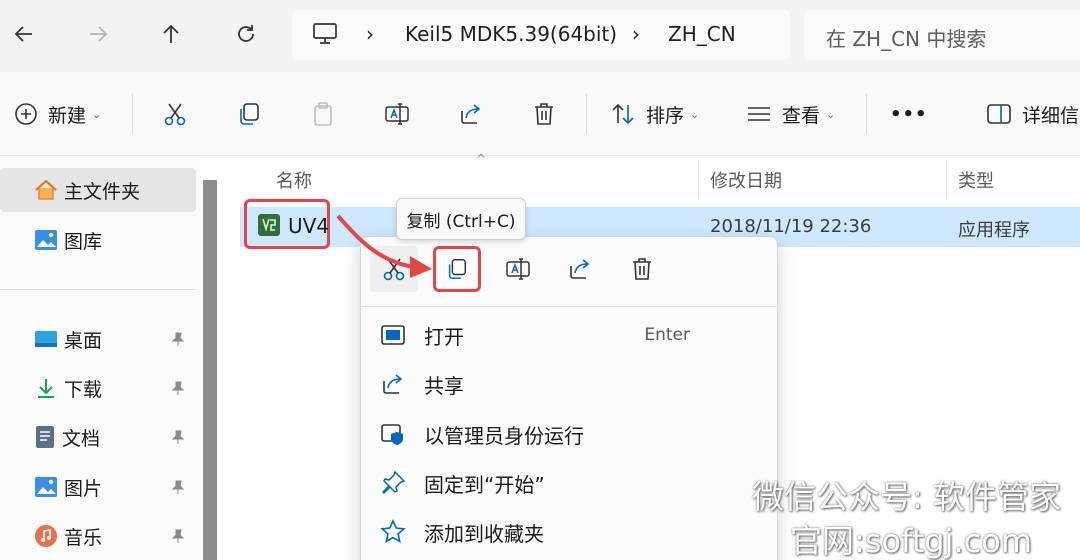  I want to click on column-header-name: 名称, so click(294, 180).